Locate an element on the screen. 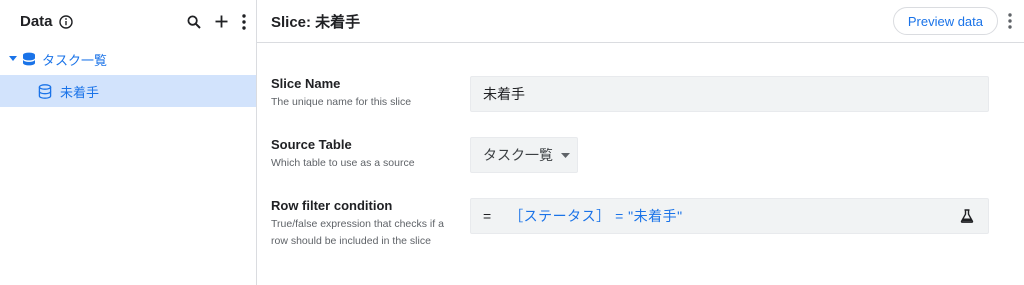  sidebar-actions is located at coordinates (216, 21).